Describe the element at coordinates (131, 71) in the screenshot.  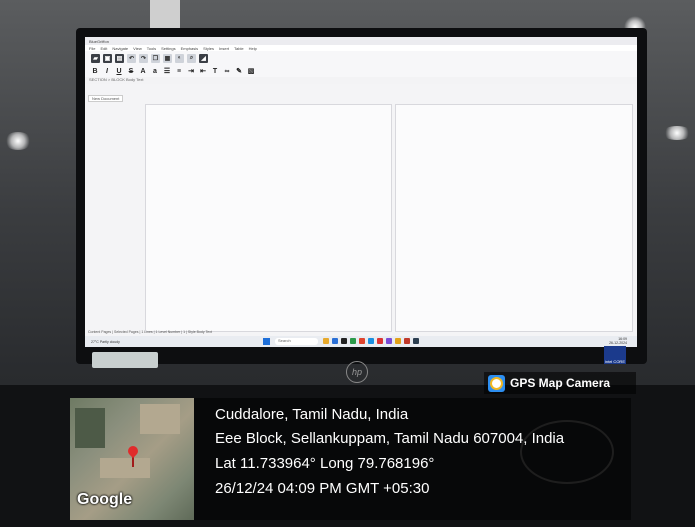
I see `strikethrough-icon: S` at that location.